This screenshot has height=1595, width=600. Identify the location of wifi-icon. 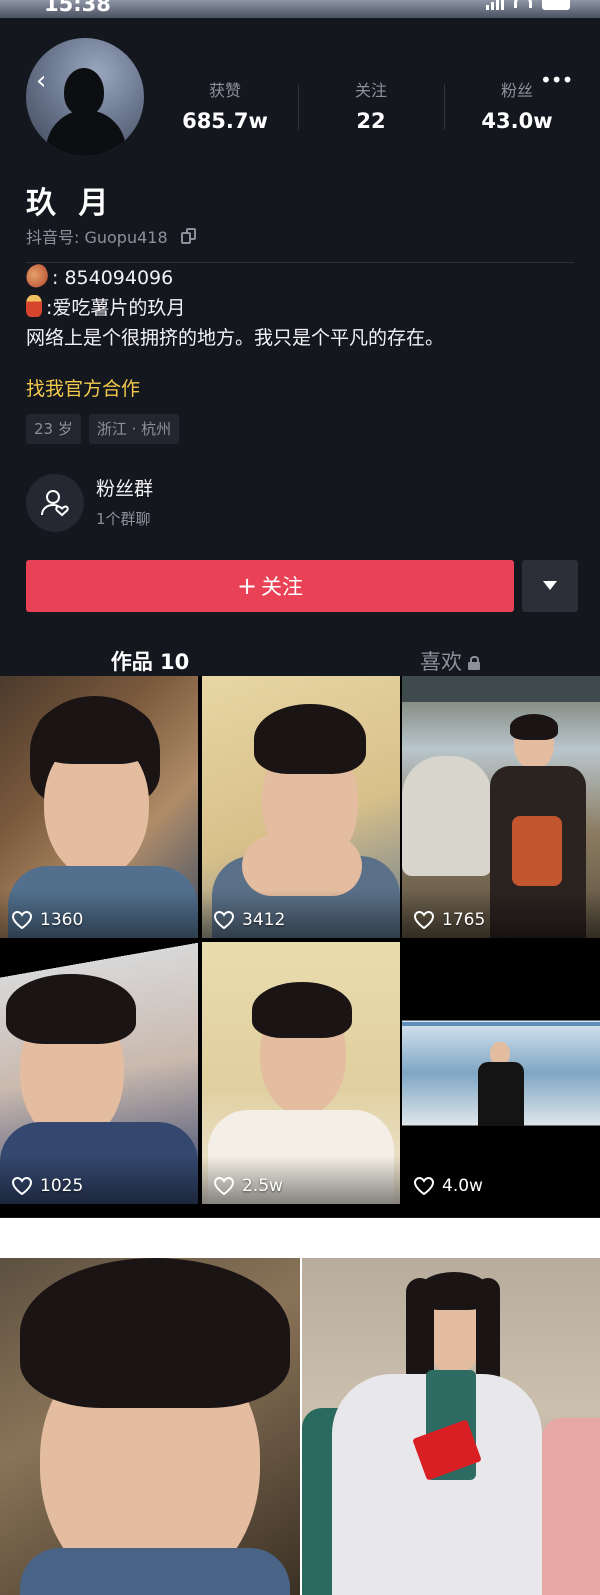
(523, 4).